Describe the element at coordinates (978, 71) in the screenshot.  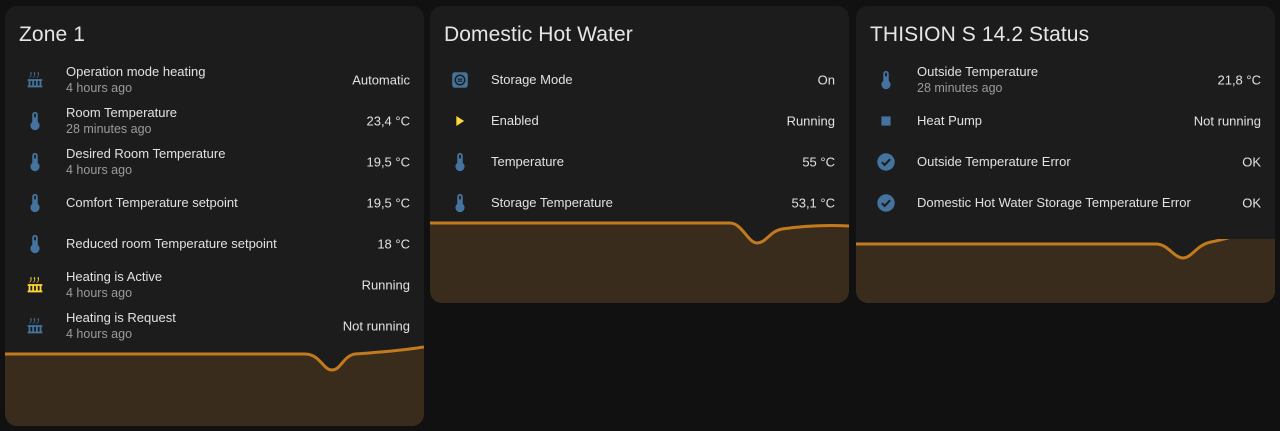
I see `entity-name: Outside Temperature` at that location.